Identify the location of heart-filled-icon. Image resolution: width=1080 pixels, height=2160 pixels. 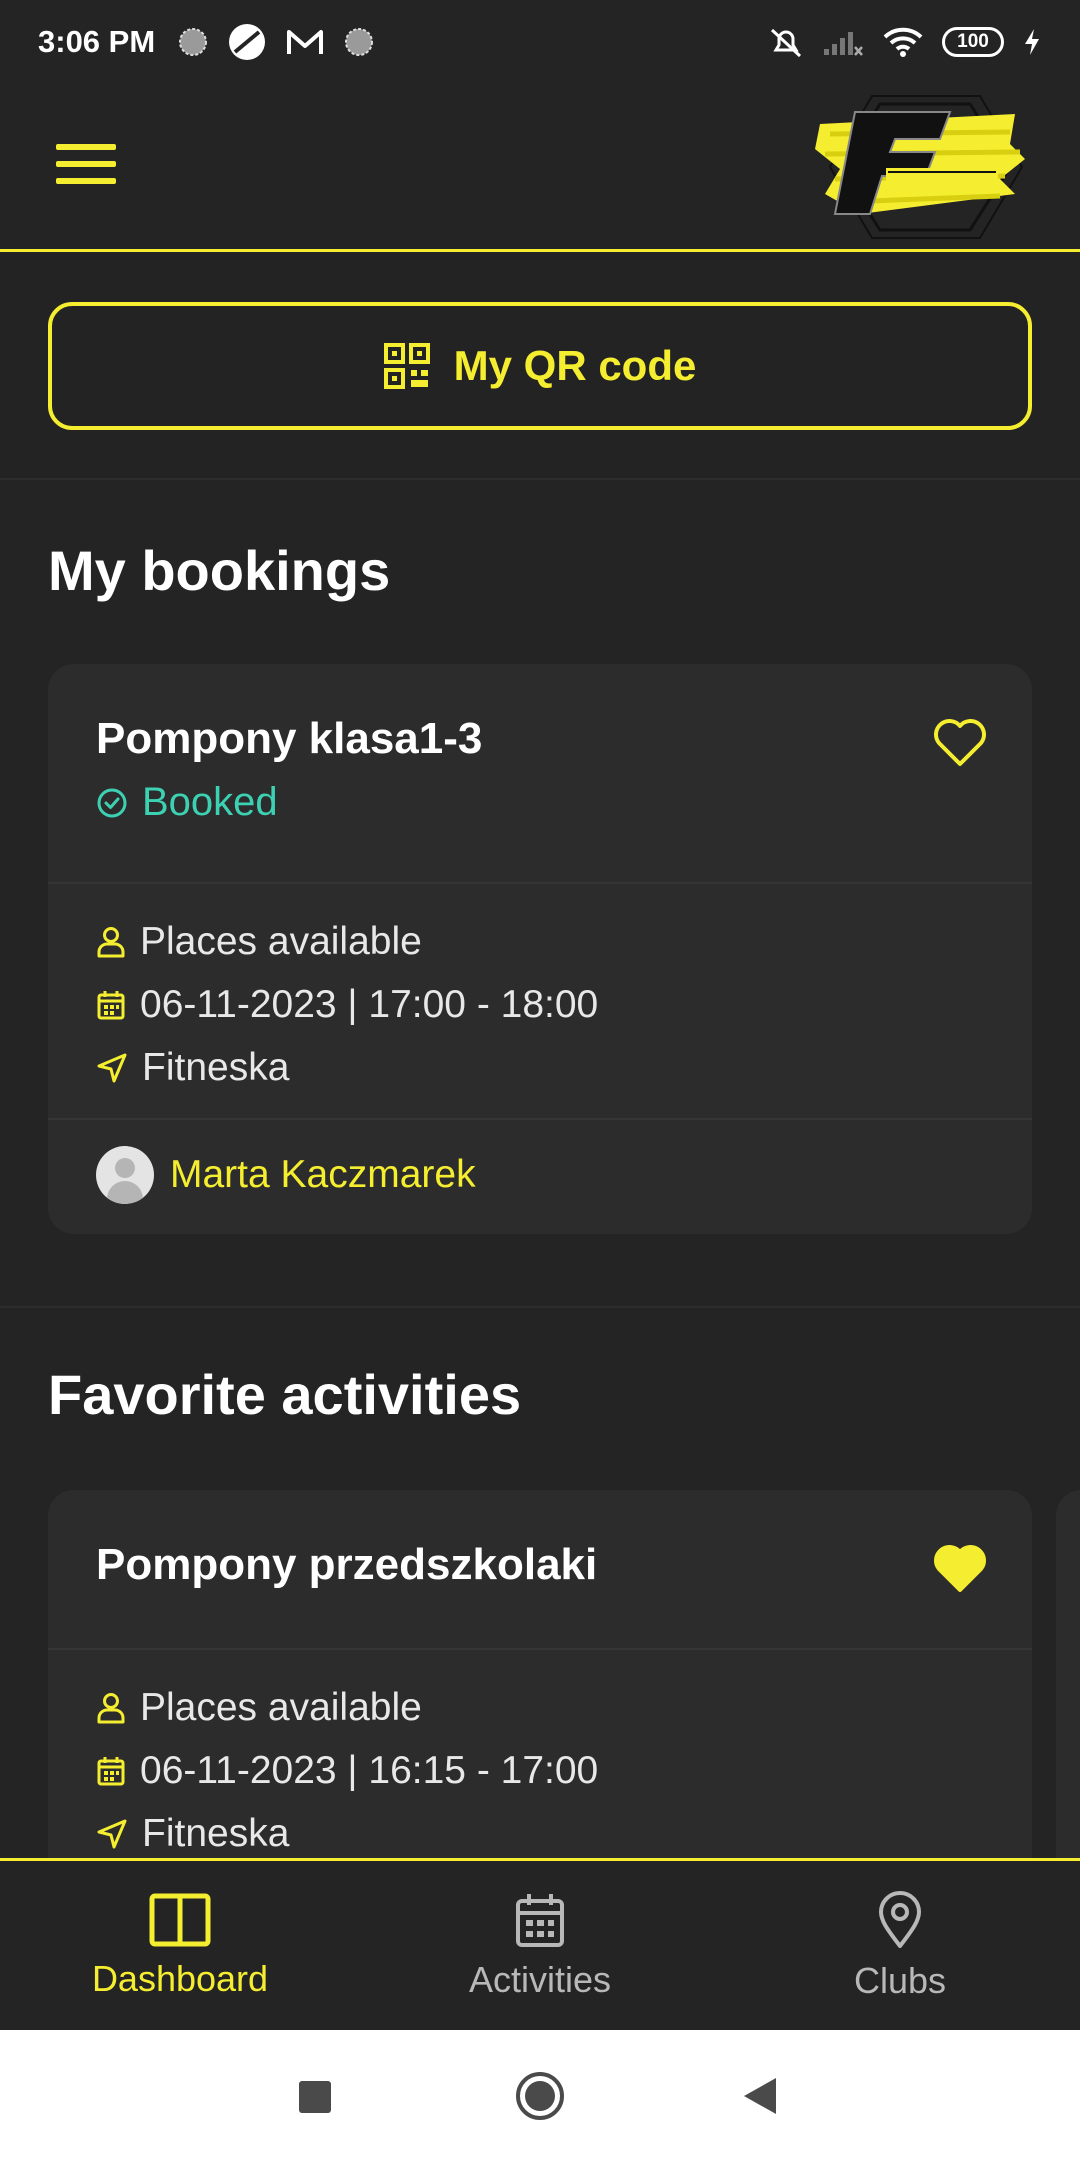
(960, 1568).